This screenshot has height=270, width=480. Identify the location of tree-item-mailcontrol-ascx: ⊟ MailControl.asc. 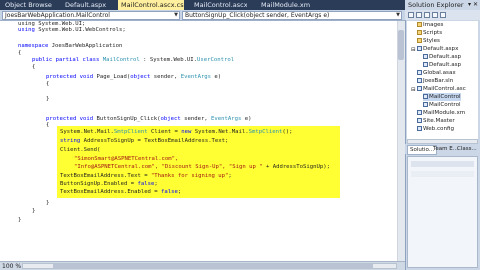
(438, 89).